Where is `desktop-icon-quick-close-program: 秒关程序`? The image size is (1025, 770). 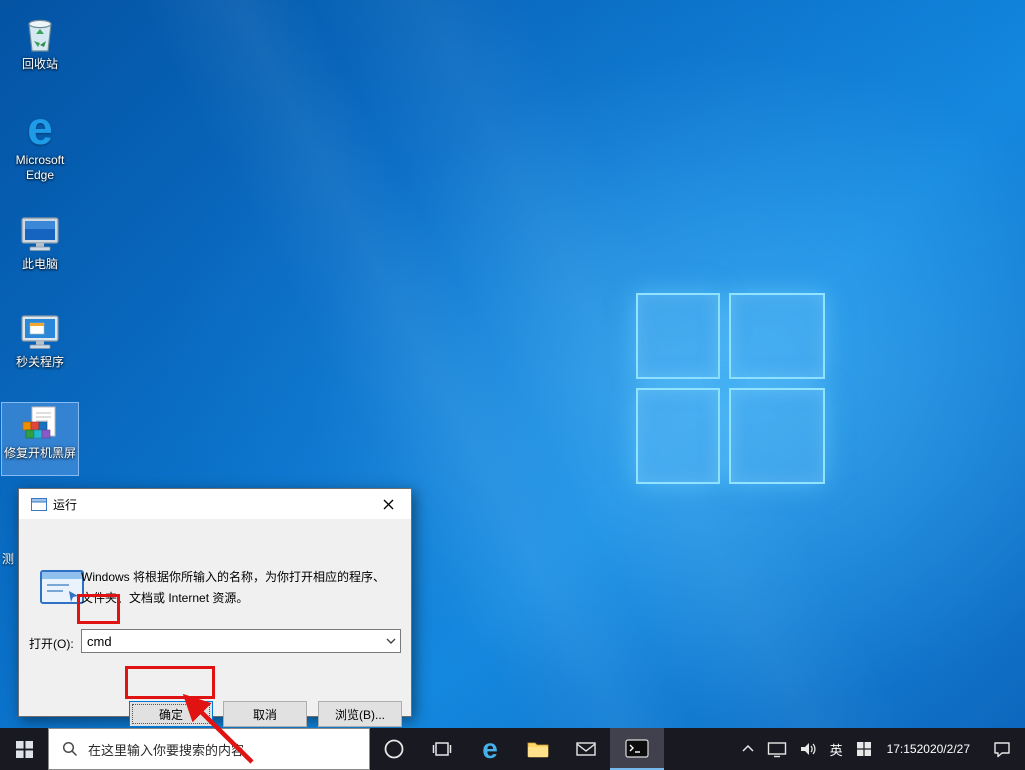 desktop-icon-quick-close-program: 秒关程序 is located at coordinates (40, 341).